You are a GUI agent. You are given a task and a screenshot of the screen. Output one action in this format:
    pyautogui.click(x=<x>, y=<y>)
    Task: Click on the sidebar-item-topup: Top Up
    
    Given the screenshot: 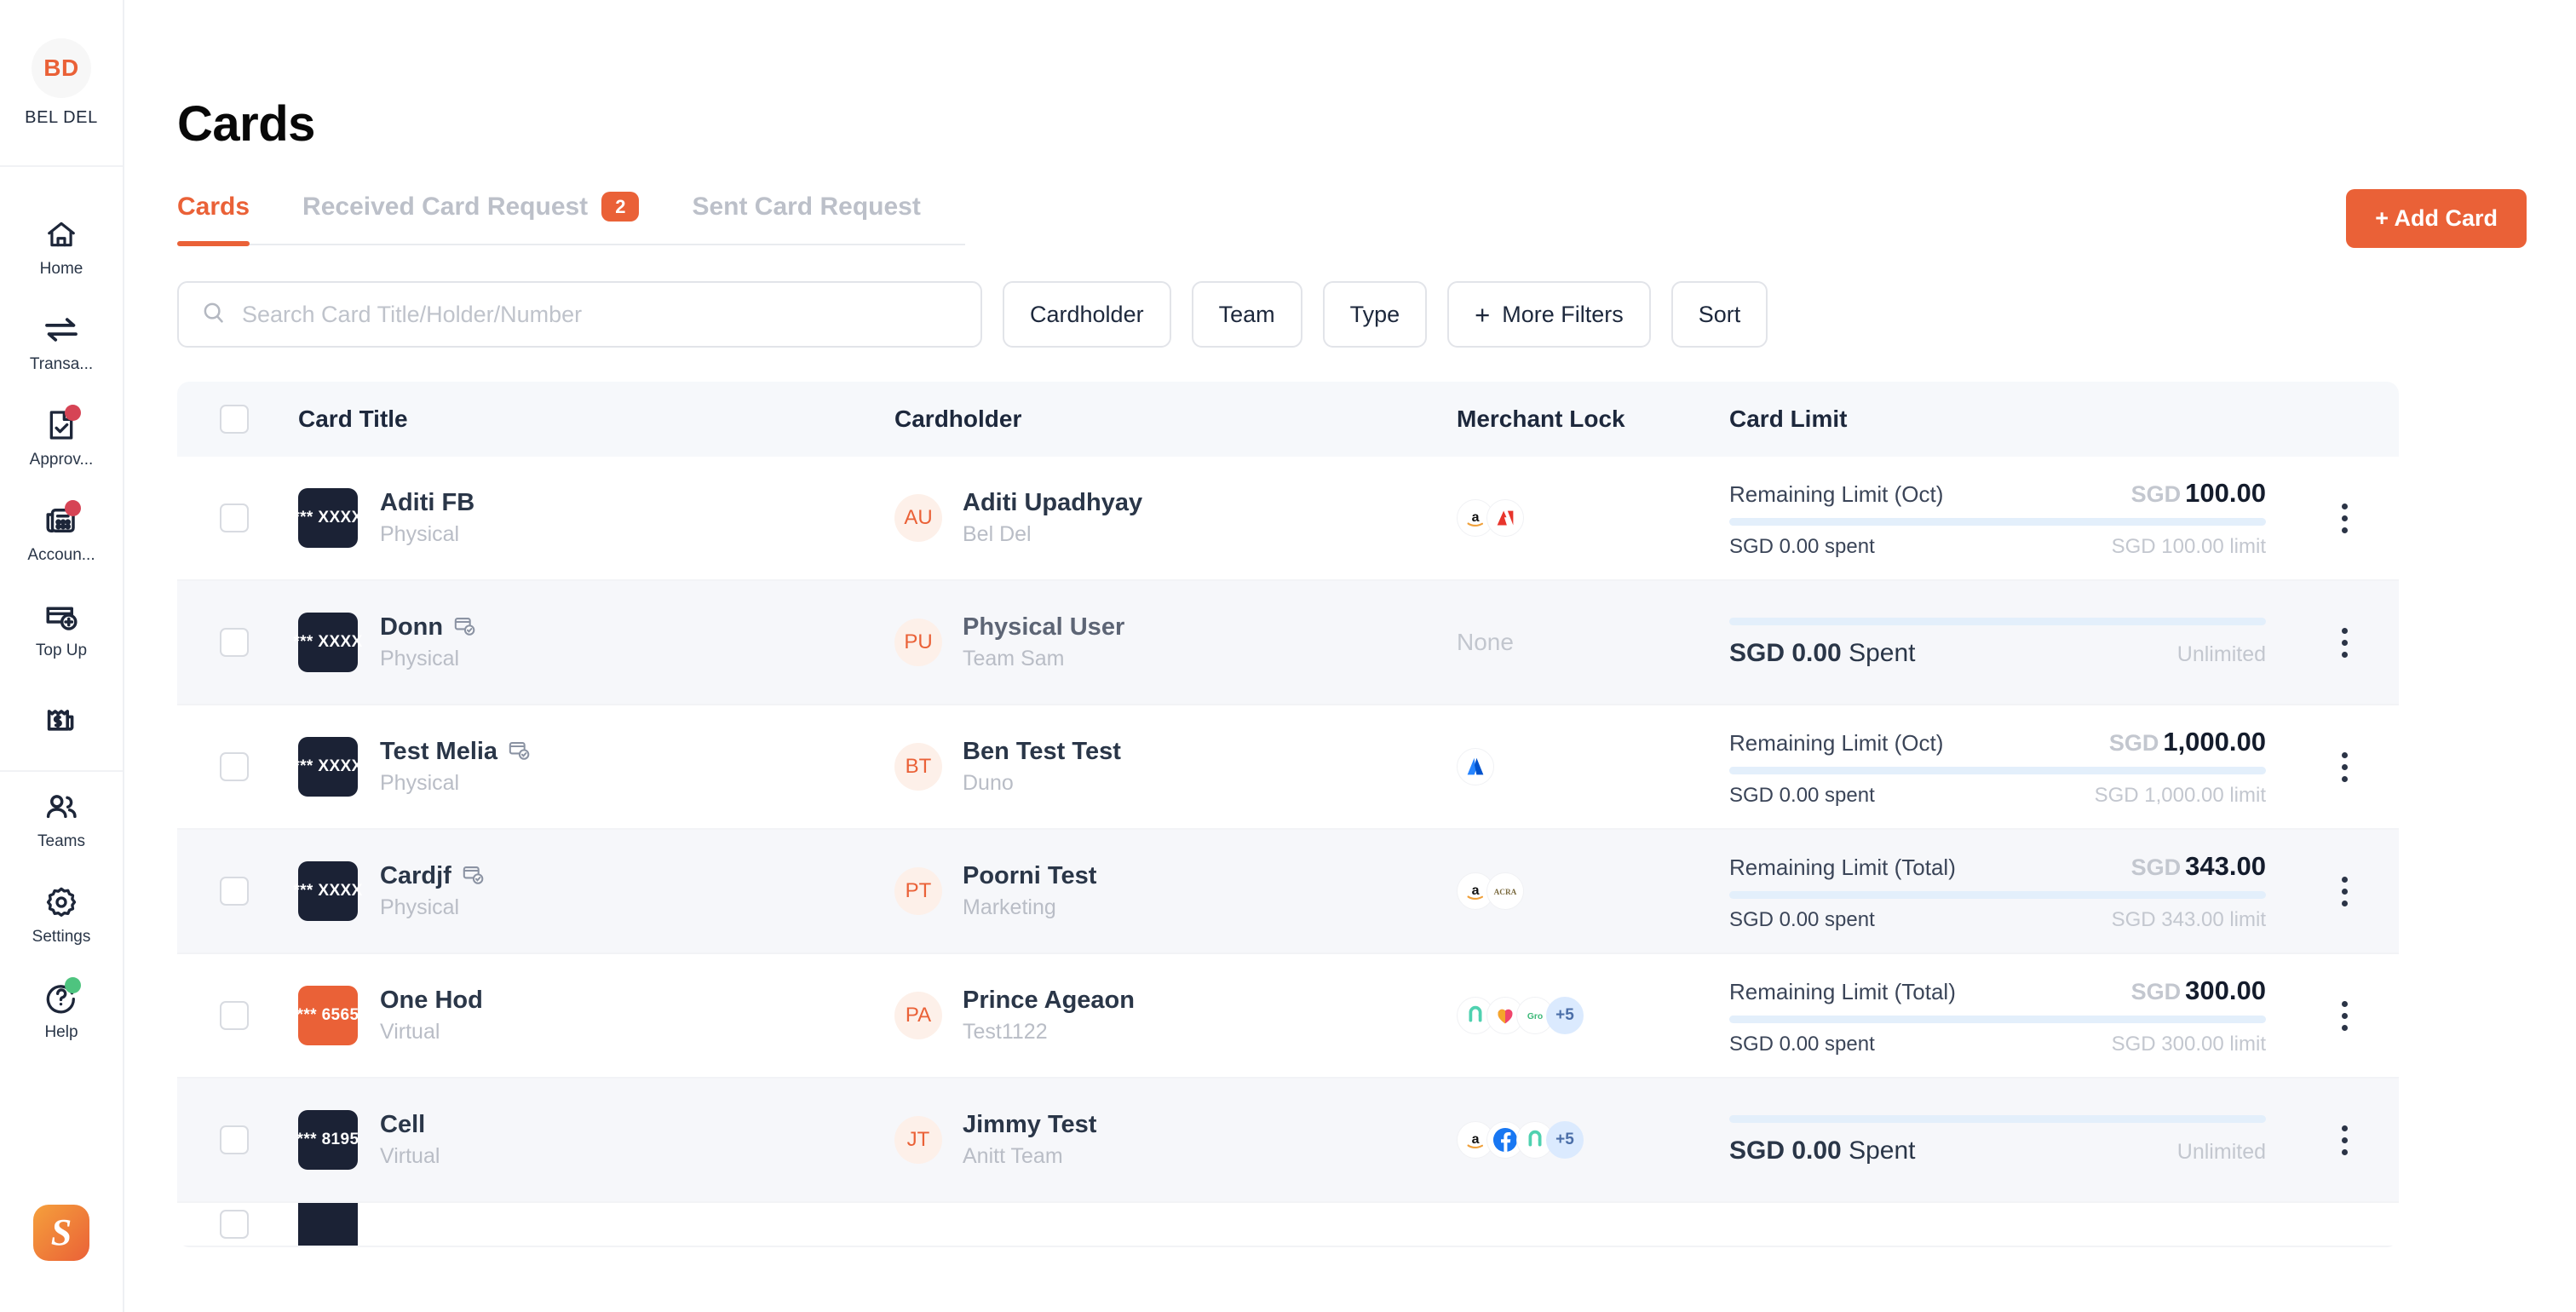 What is the action you would take?
    pyautogui.click(x=61, y=628)
    